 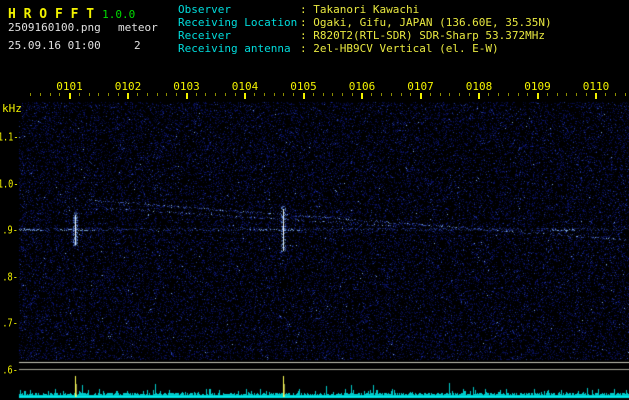 I want to click on app-title: H R O F F T, so click(x=51, y=14).